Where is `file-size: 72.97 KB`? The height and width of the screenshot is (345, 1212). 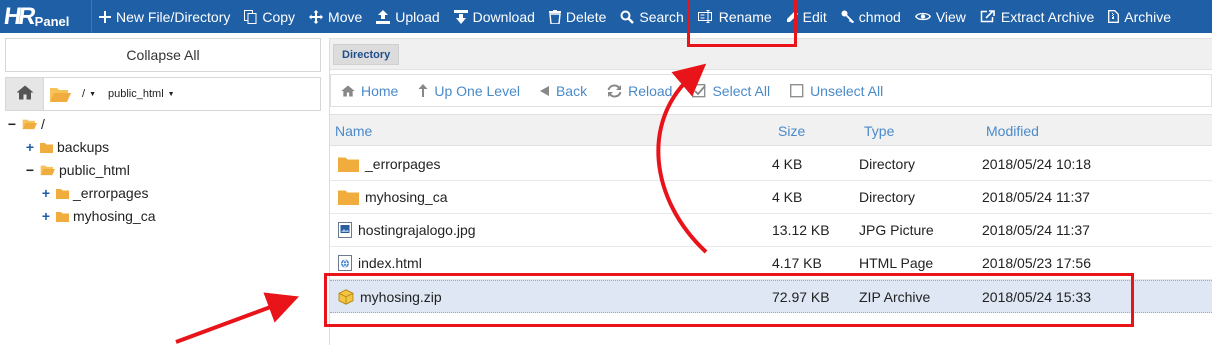 file-size: 72.97 KB is located at coordinates (801, 297).